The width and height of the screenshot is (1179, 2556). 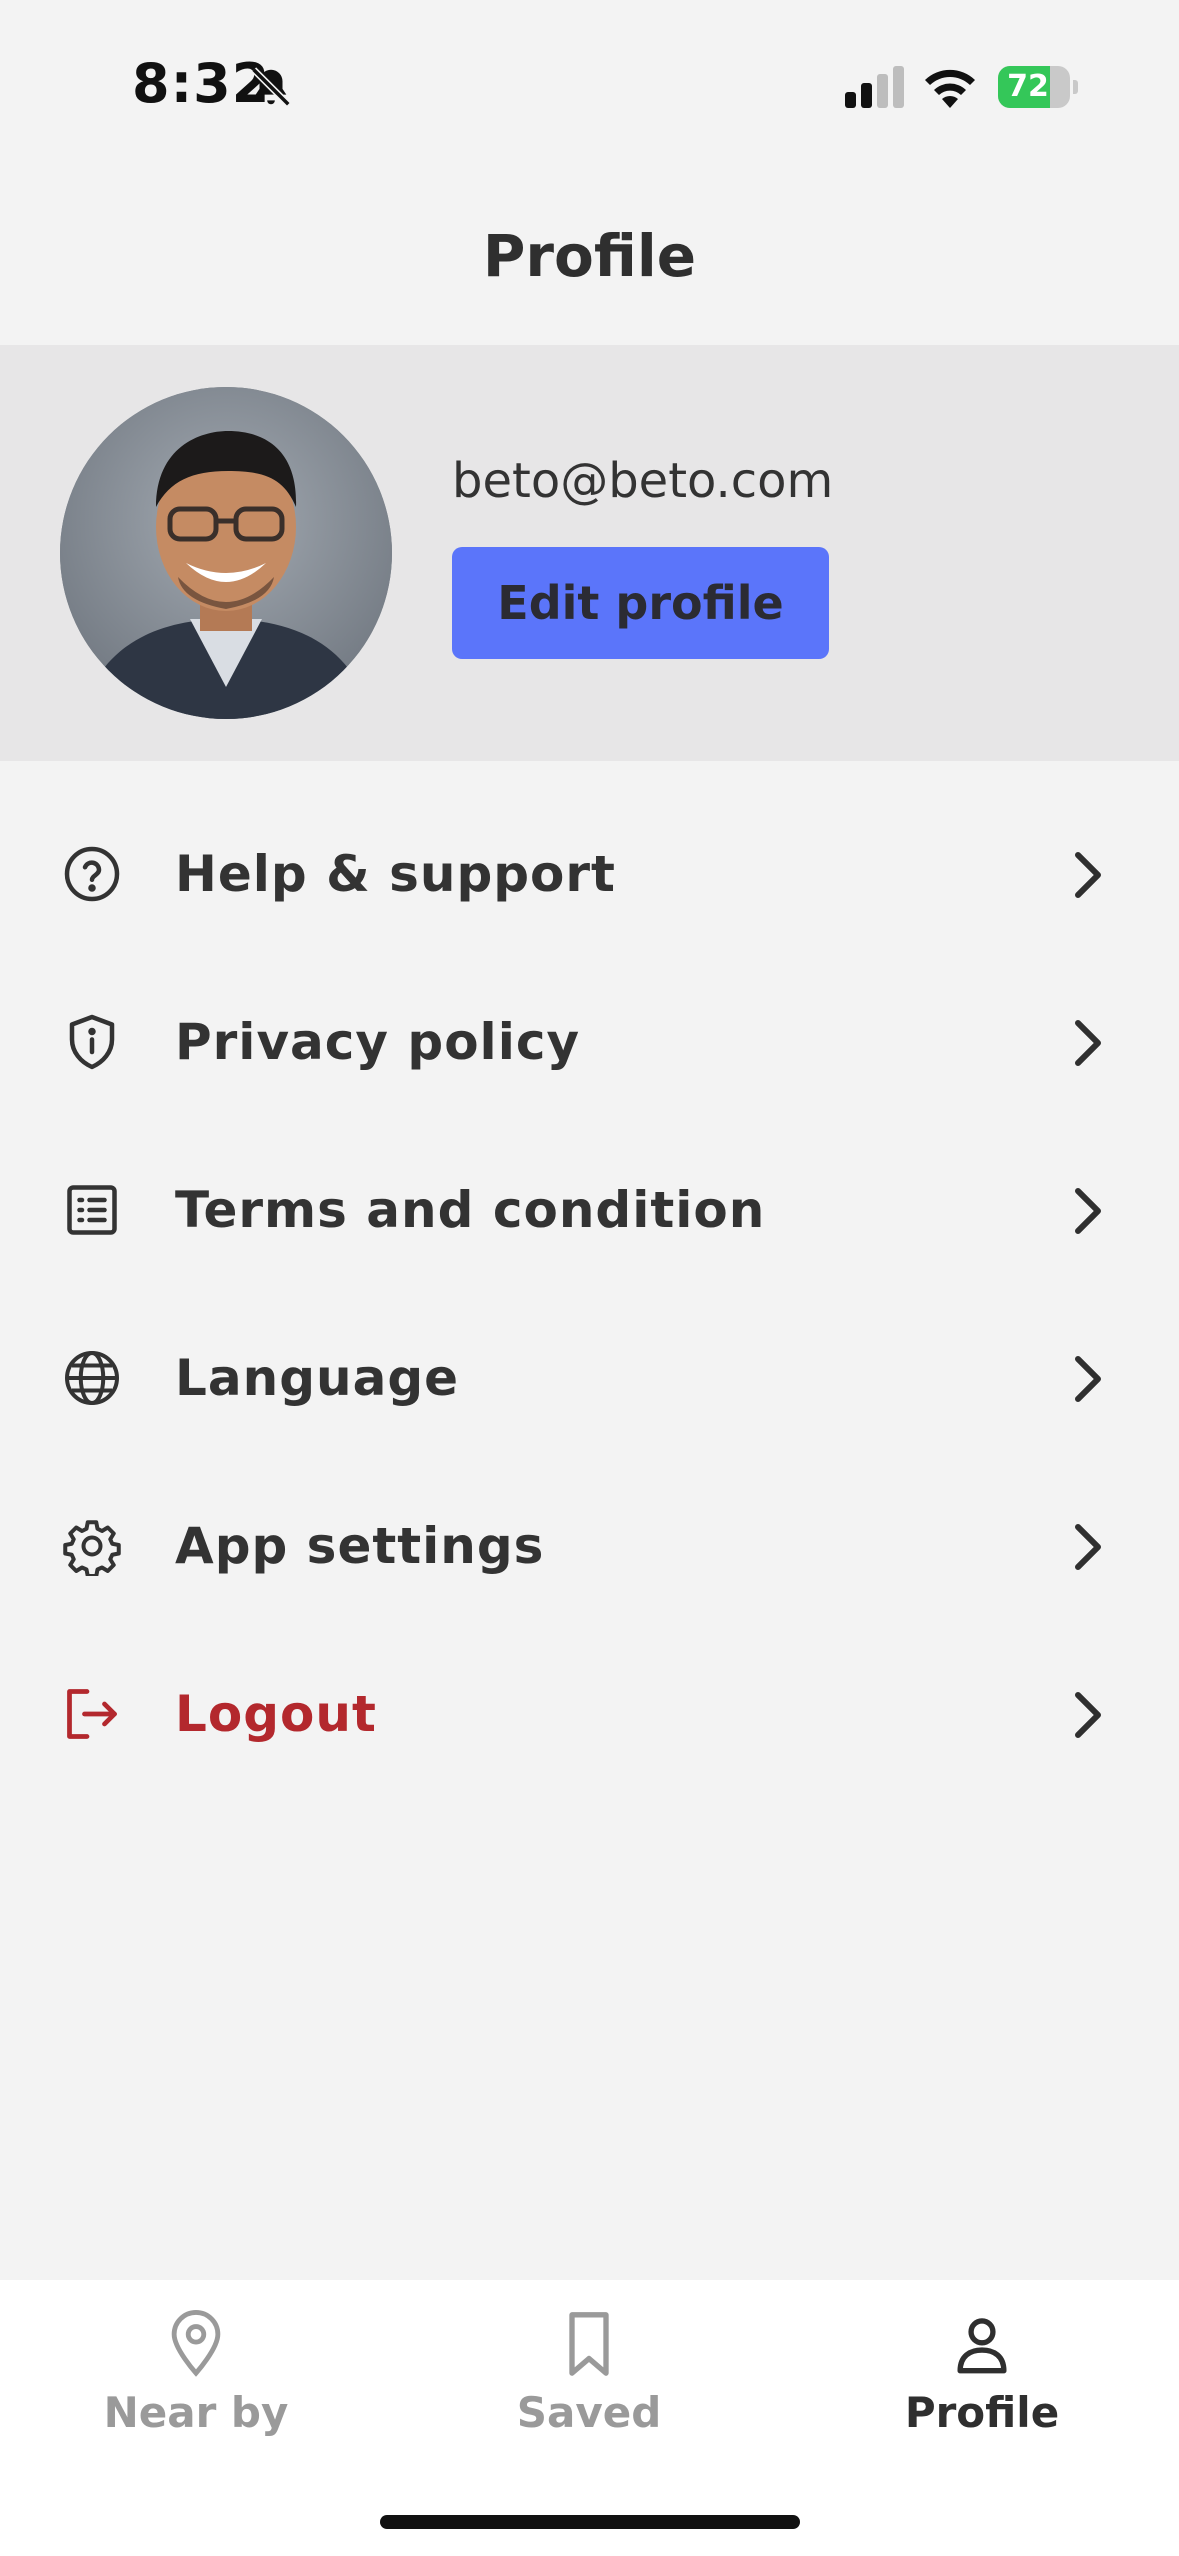 What do you see at coordinates (589, 256) in the screenshot?
I see `page-title: Profile` at bounding box center [589, 256].